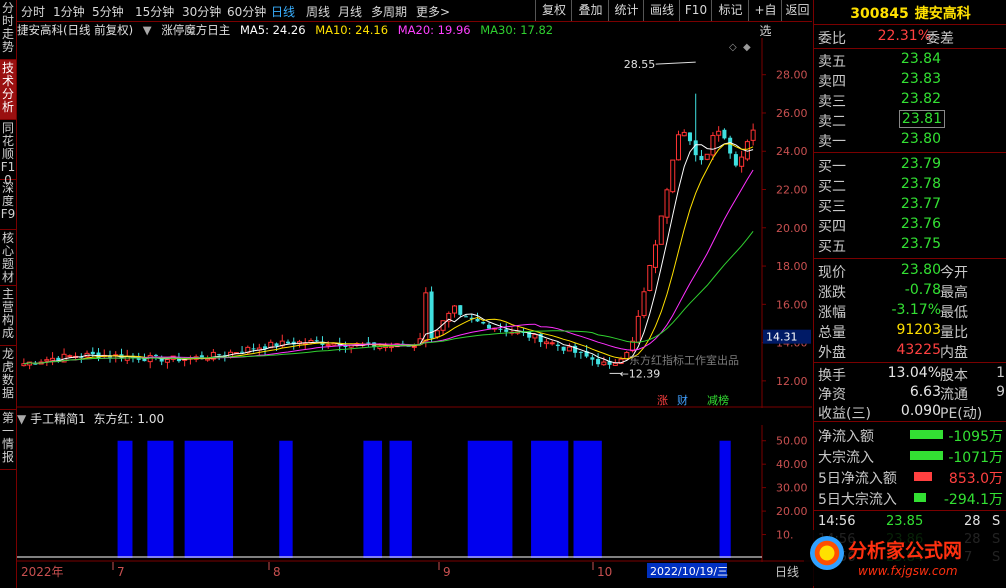  Describe the element at coordinates (108, 11) in the screenshot. I see `period-2: 5分钟` at that location.